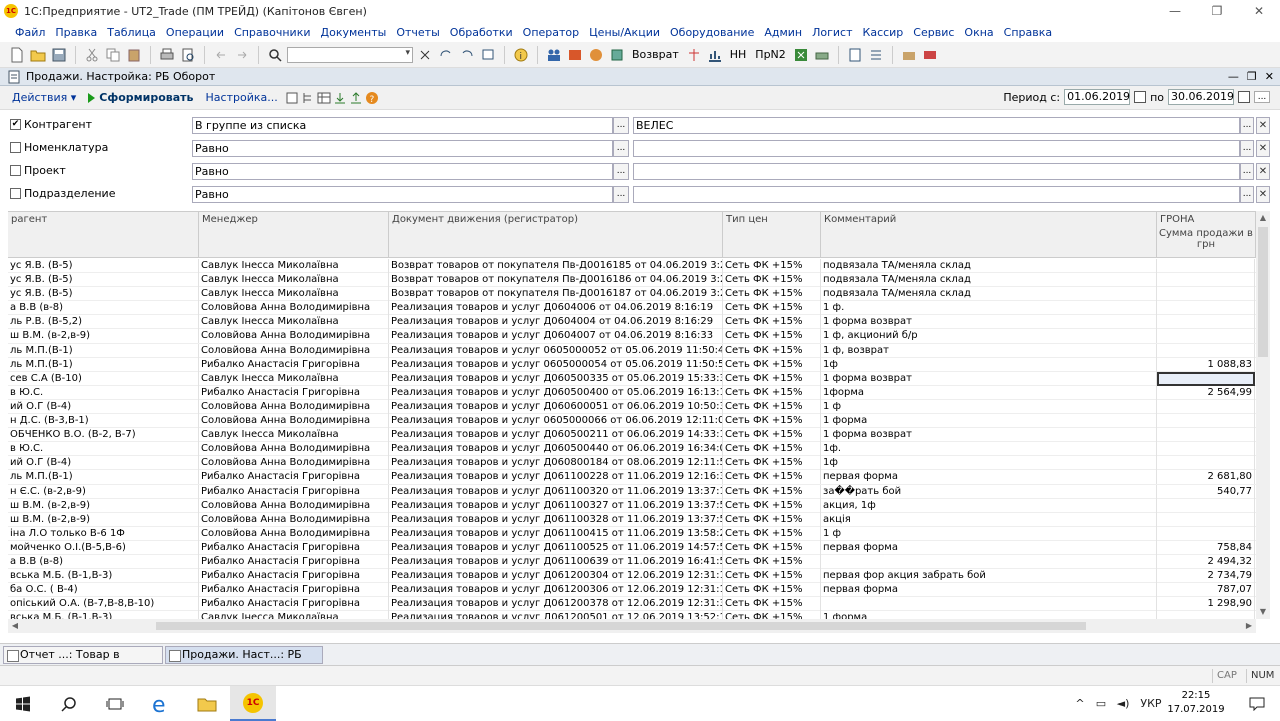  Describe the element at coordinates (1206, 576) in the screenshot. I see `cell-sales-sum: 2 734,79` at that location.